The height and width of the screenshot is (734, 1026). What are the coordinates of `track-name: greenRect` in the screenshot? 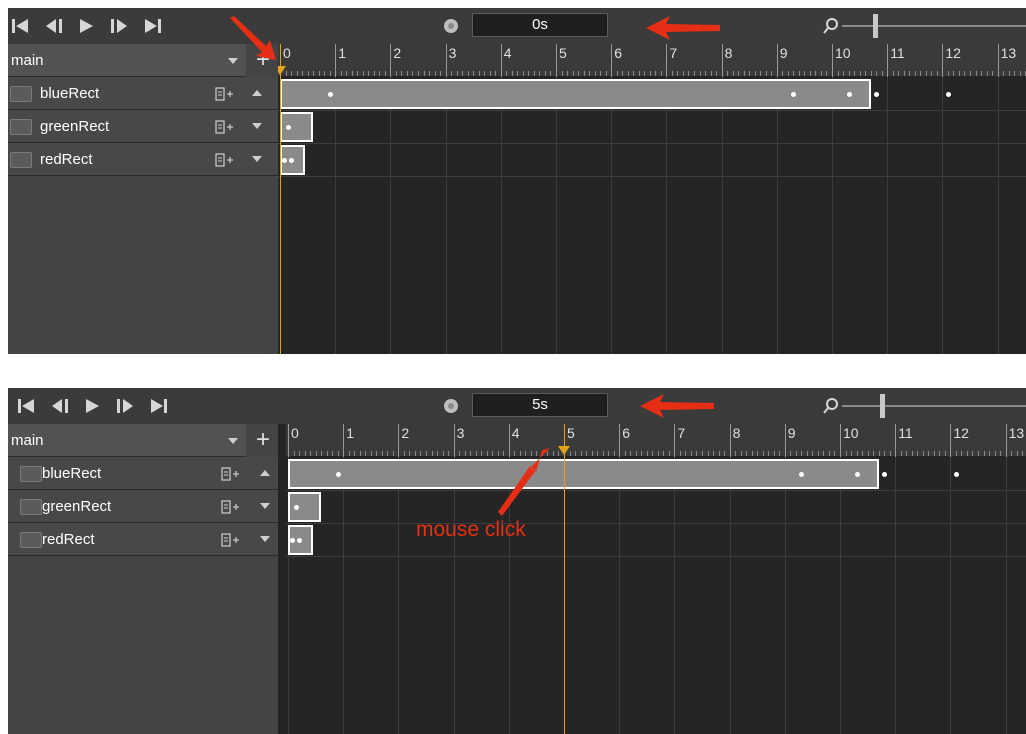 It's located at (75, 126).